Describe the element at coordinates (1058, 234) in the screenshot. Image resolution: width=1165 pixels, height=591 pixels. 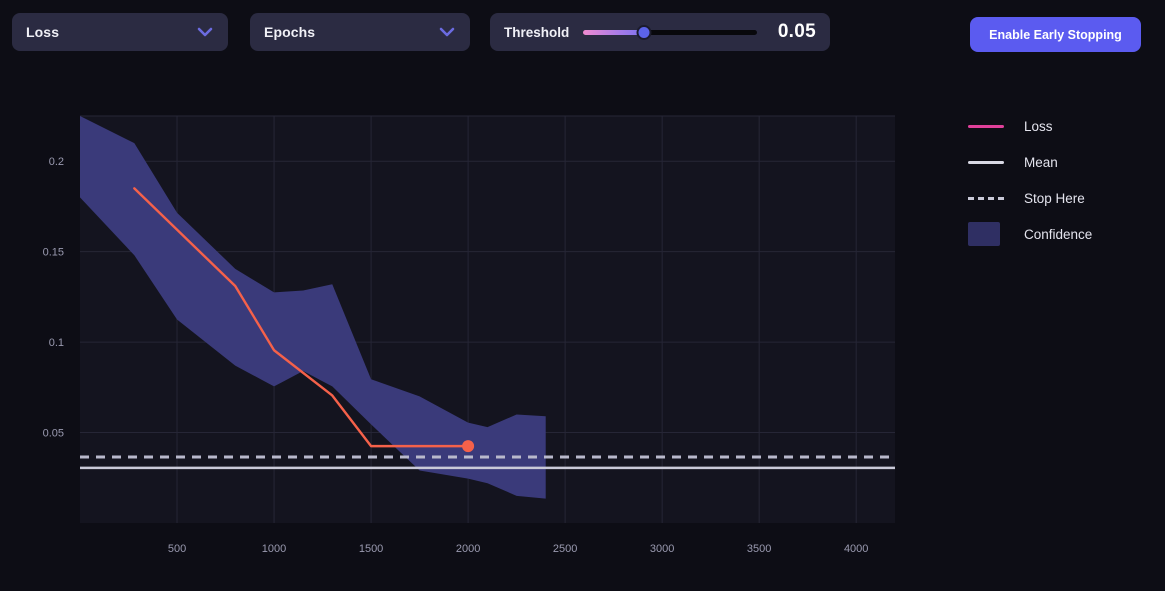
I see `legend-item-label: Confidence` at that location.